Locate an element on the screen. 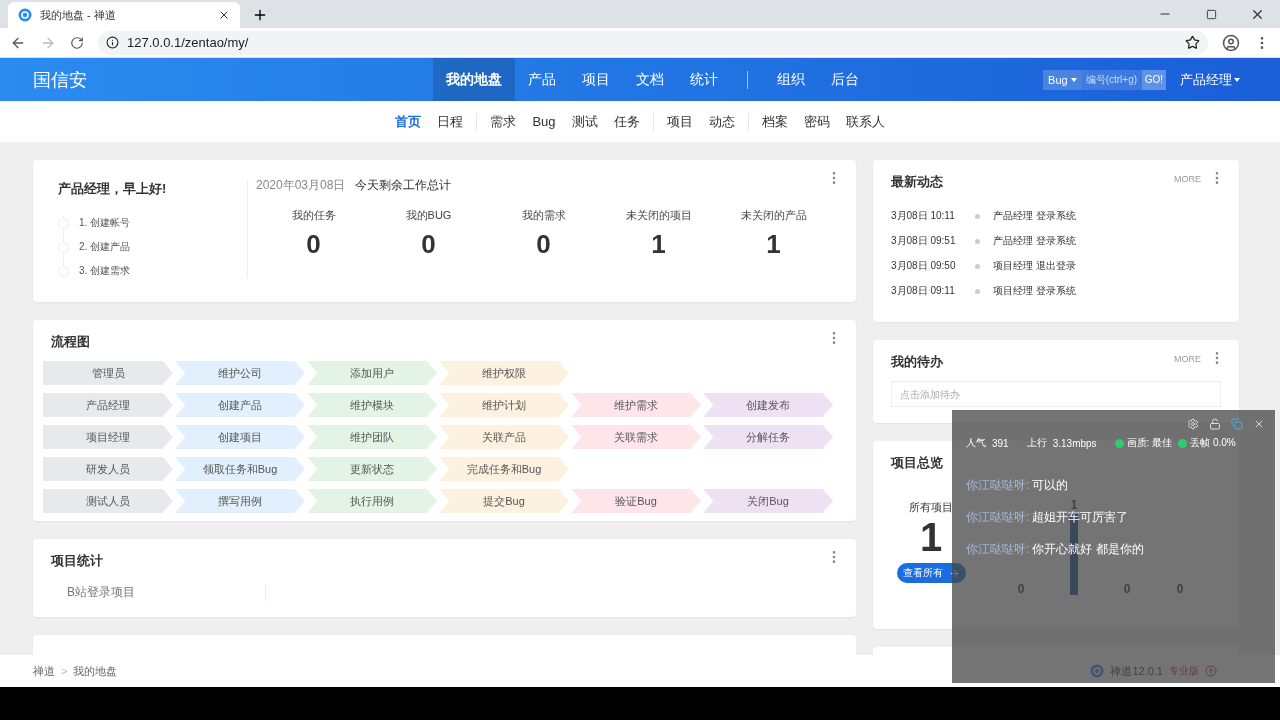 This screenshot has height=720, width=1280. card-title: 项目统计 is located at coordinates (77, 561).